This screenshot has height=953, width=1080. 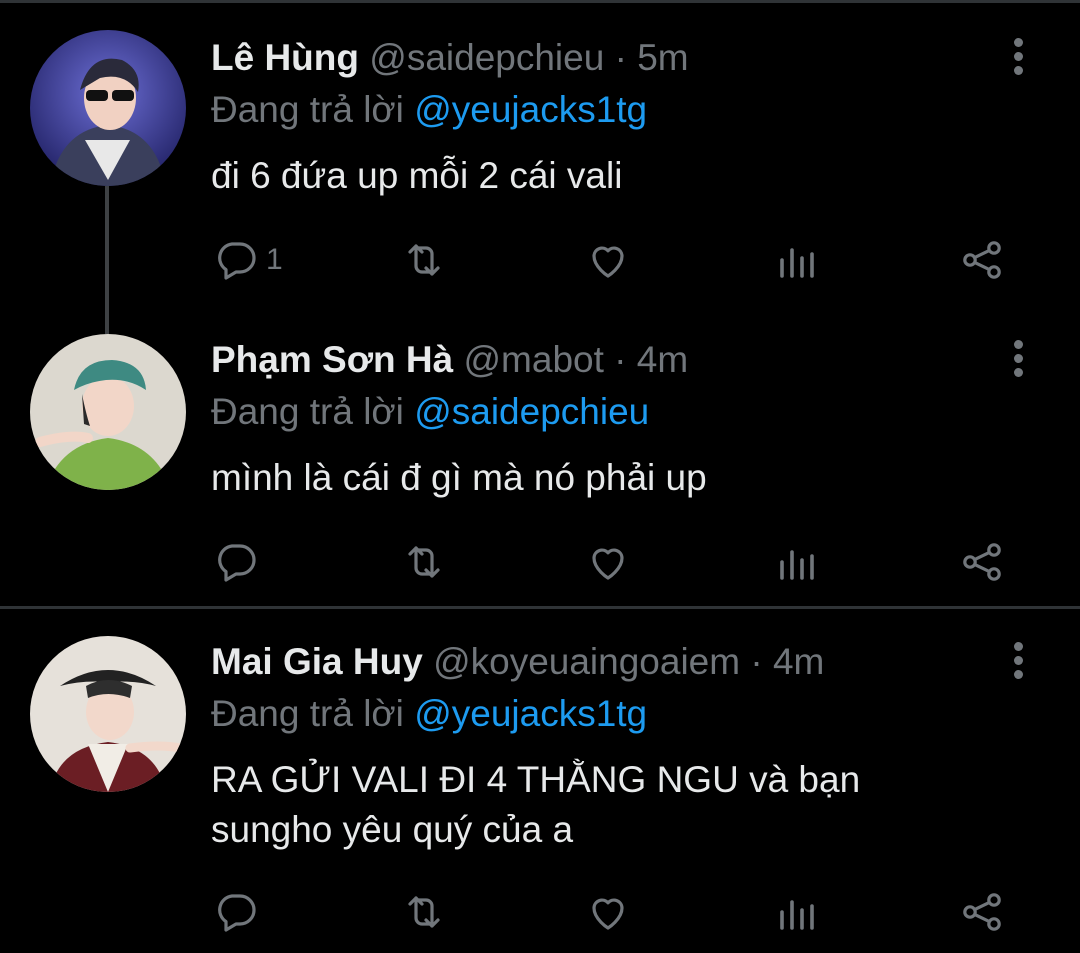 I want to click on tweet-text-line-2: sungho yêu quý của a, so click(x=392, y=829).